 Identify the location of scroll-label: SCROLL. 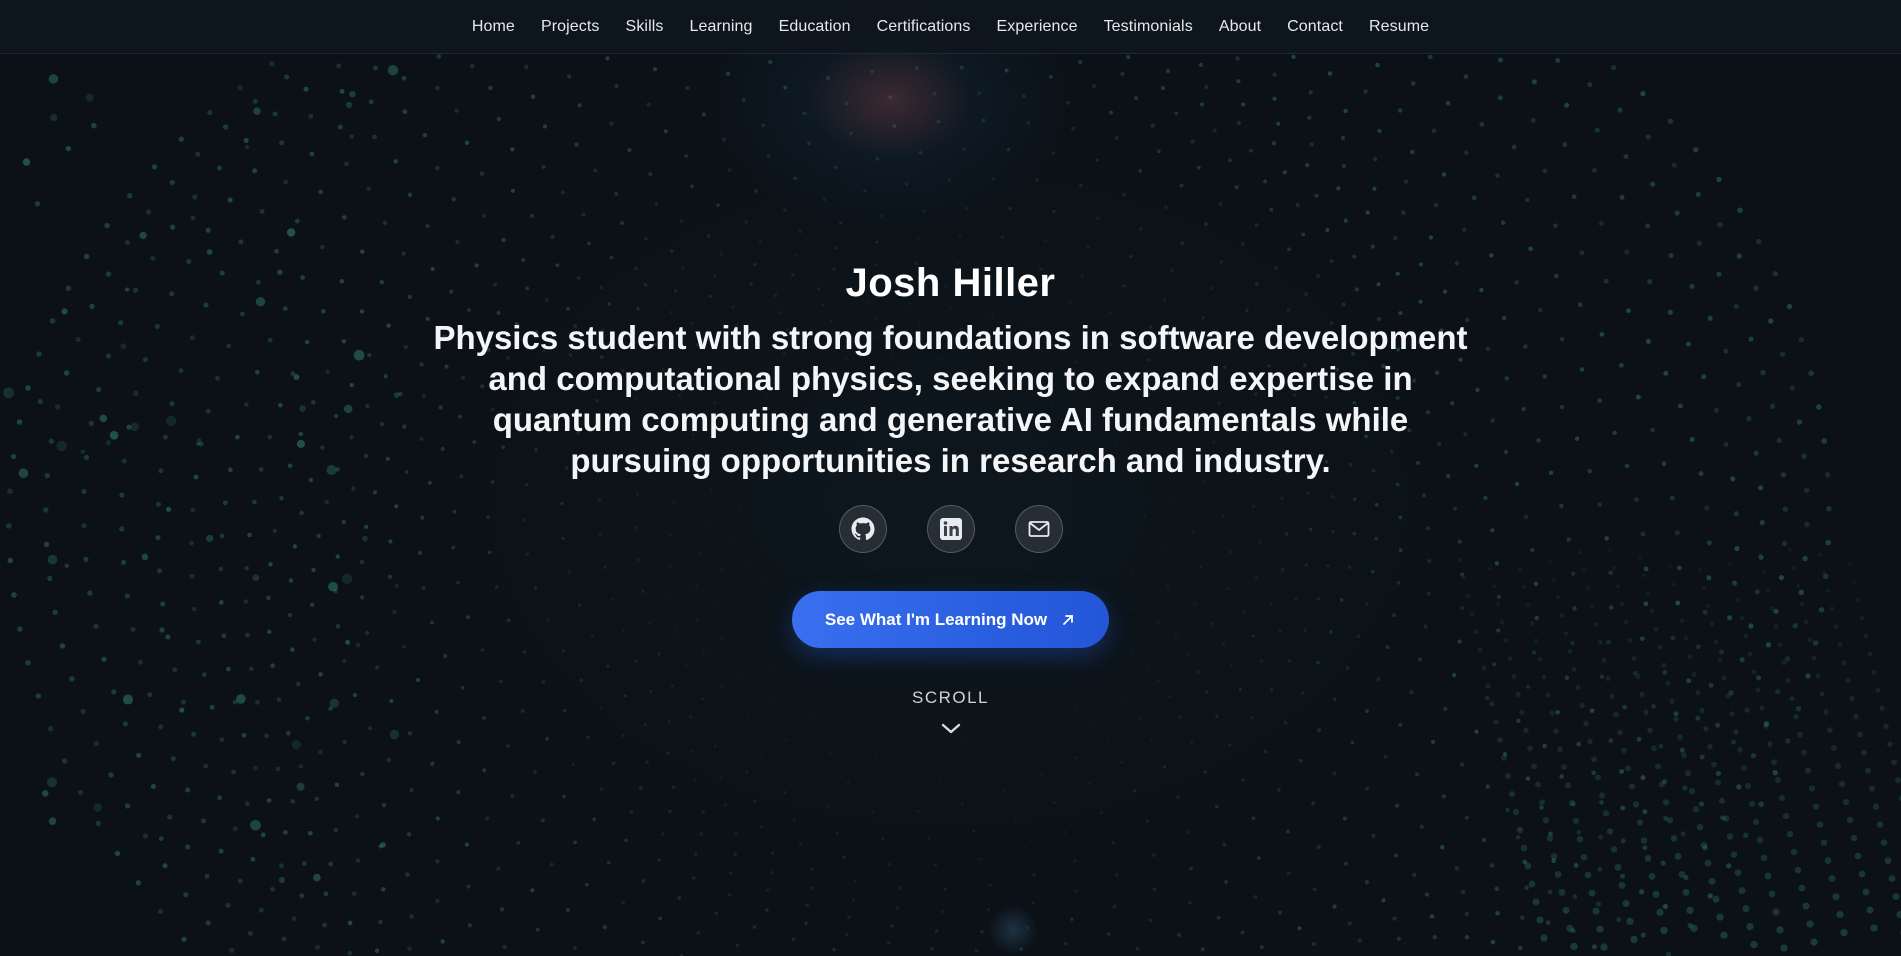
(950, 697).